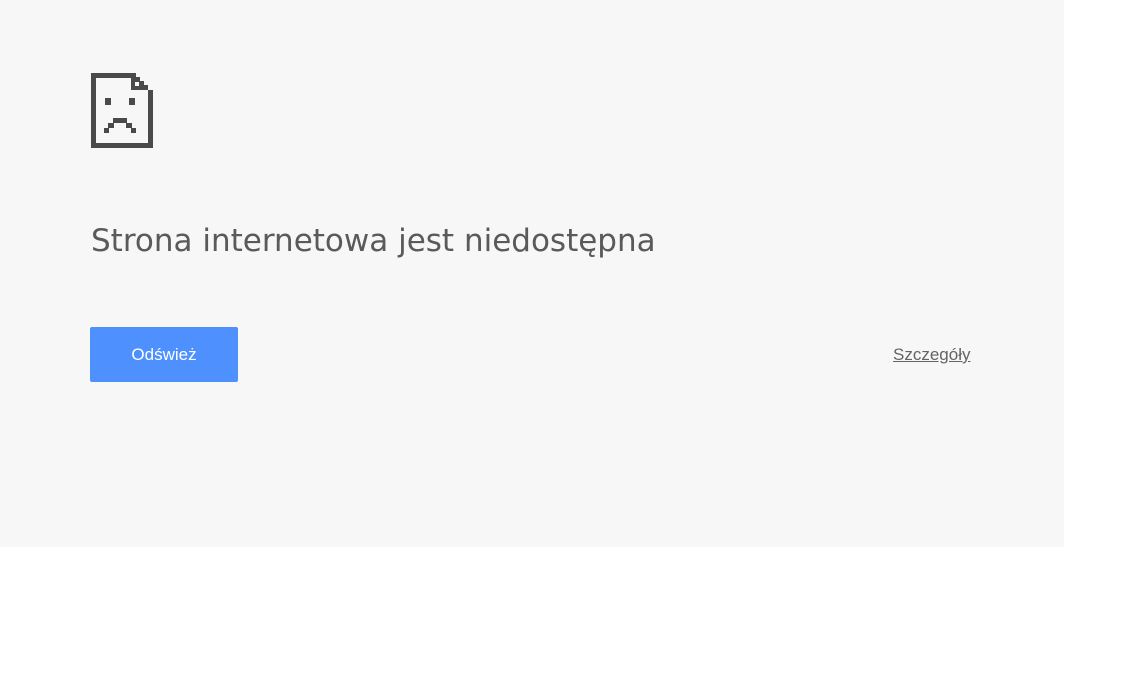 The height and width of the screenshot is (686, 1140). Describe the element at coordinates (931, 355) in the screenshot. I see `details-link: Szczegóły` at that location.